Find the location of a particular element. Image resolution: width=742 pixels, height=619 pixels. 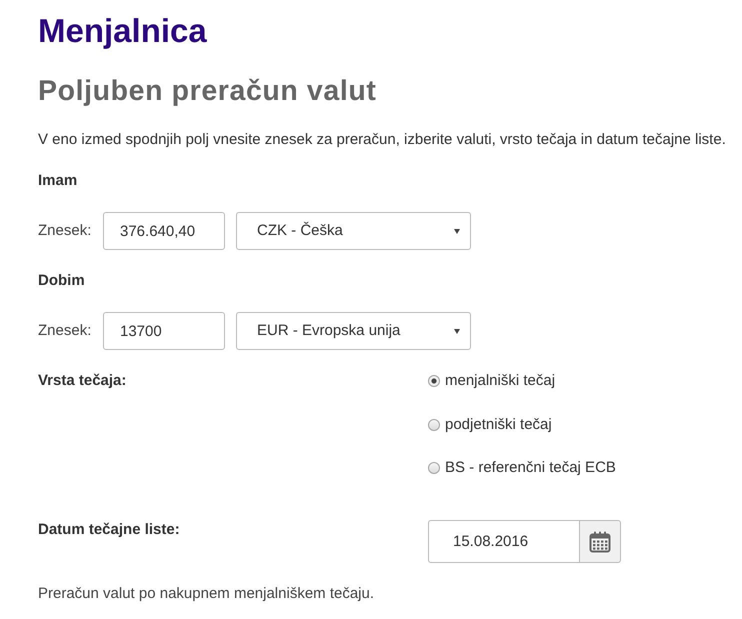

rate-type-label: Vrsta tečaja: is located at coordinates (83, 381).